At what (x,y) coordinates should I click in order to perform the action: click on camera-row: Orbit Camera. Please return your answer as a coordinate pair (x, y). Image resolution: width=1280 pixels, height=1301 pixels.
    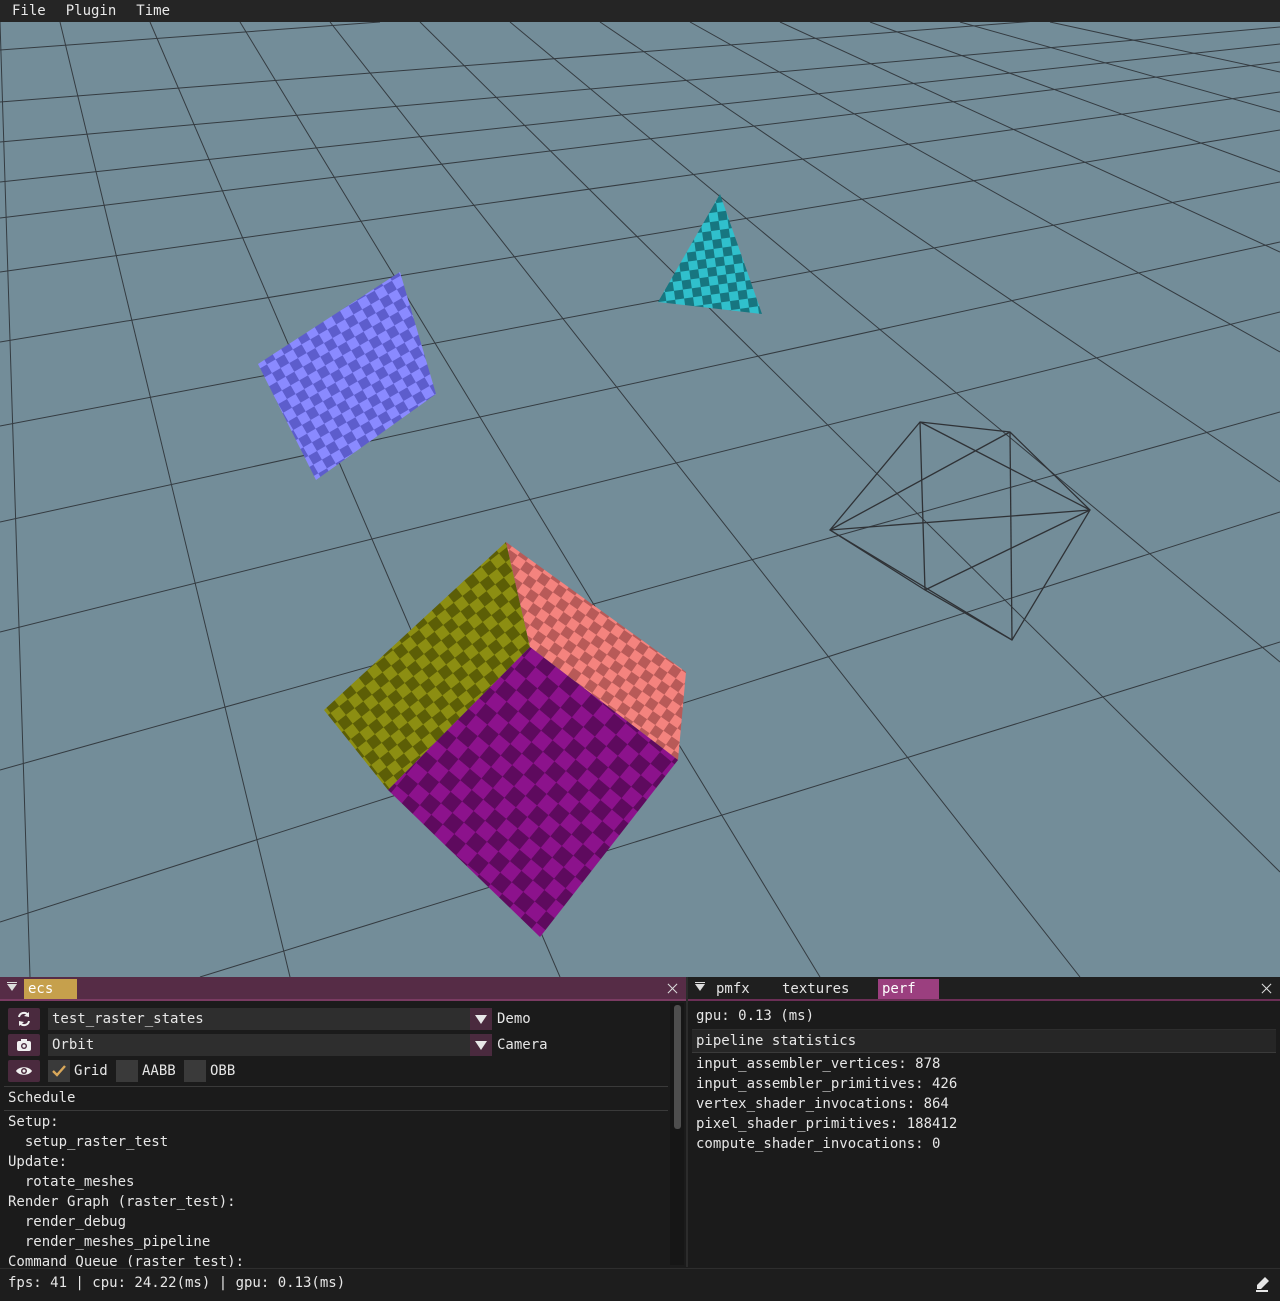
    Looking at the image, I should click on (338, 1045).